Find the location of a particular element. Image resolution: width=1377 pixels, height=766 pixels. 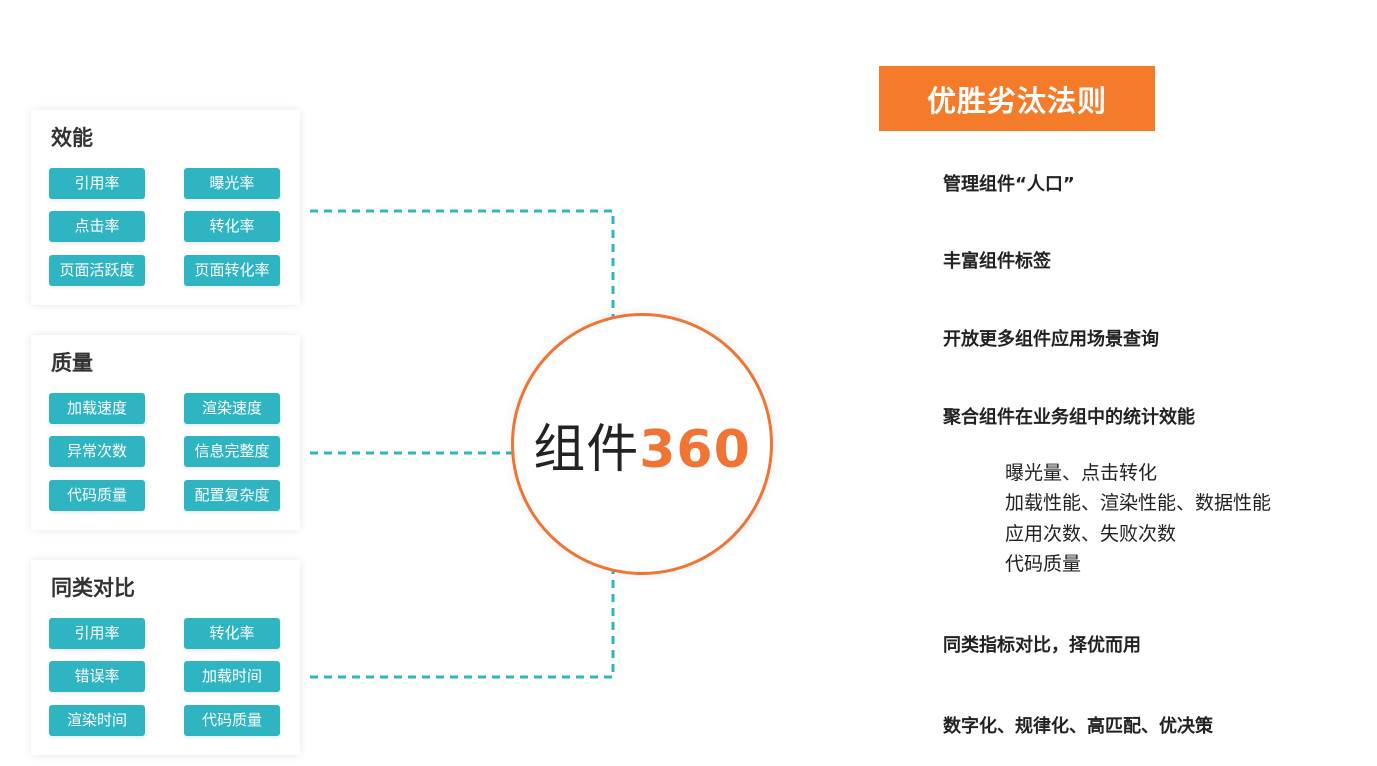

tag: 加载速度 is located at coordinates (97, 408).